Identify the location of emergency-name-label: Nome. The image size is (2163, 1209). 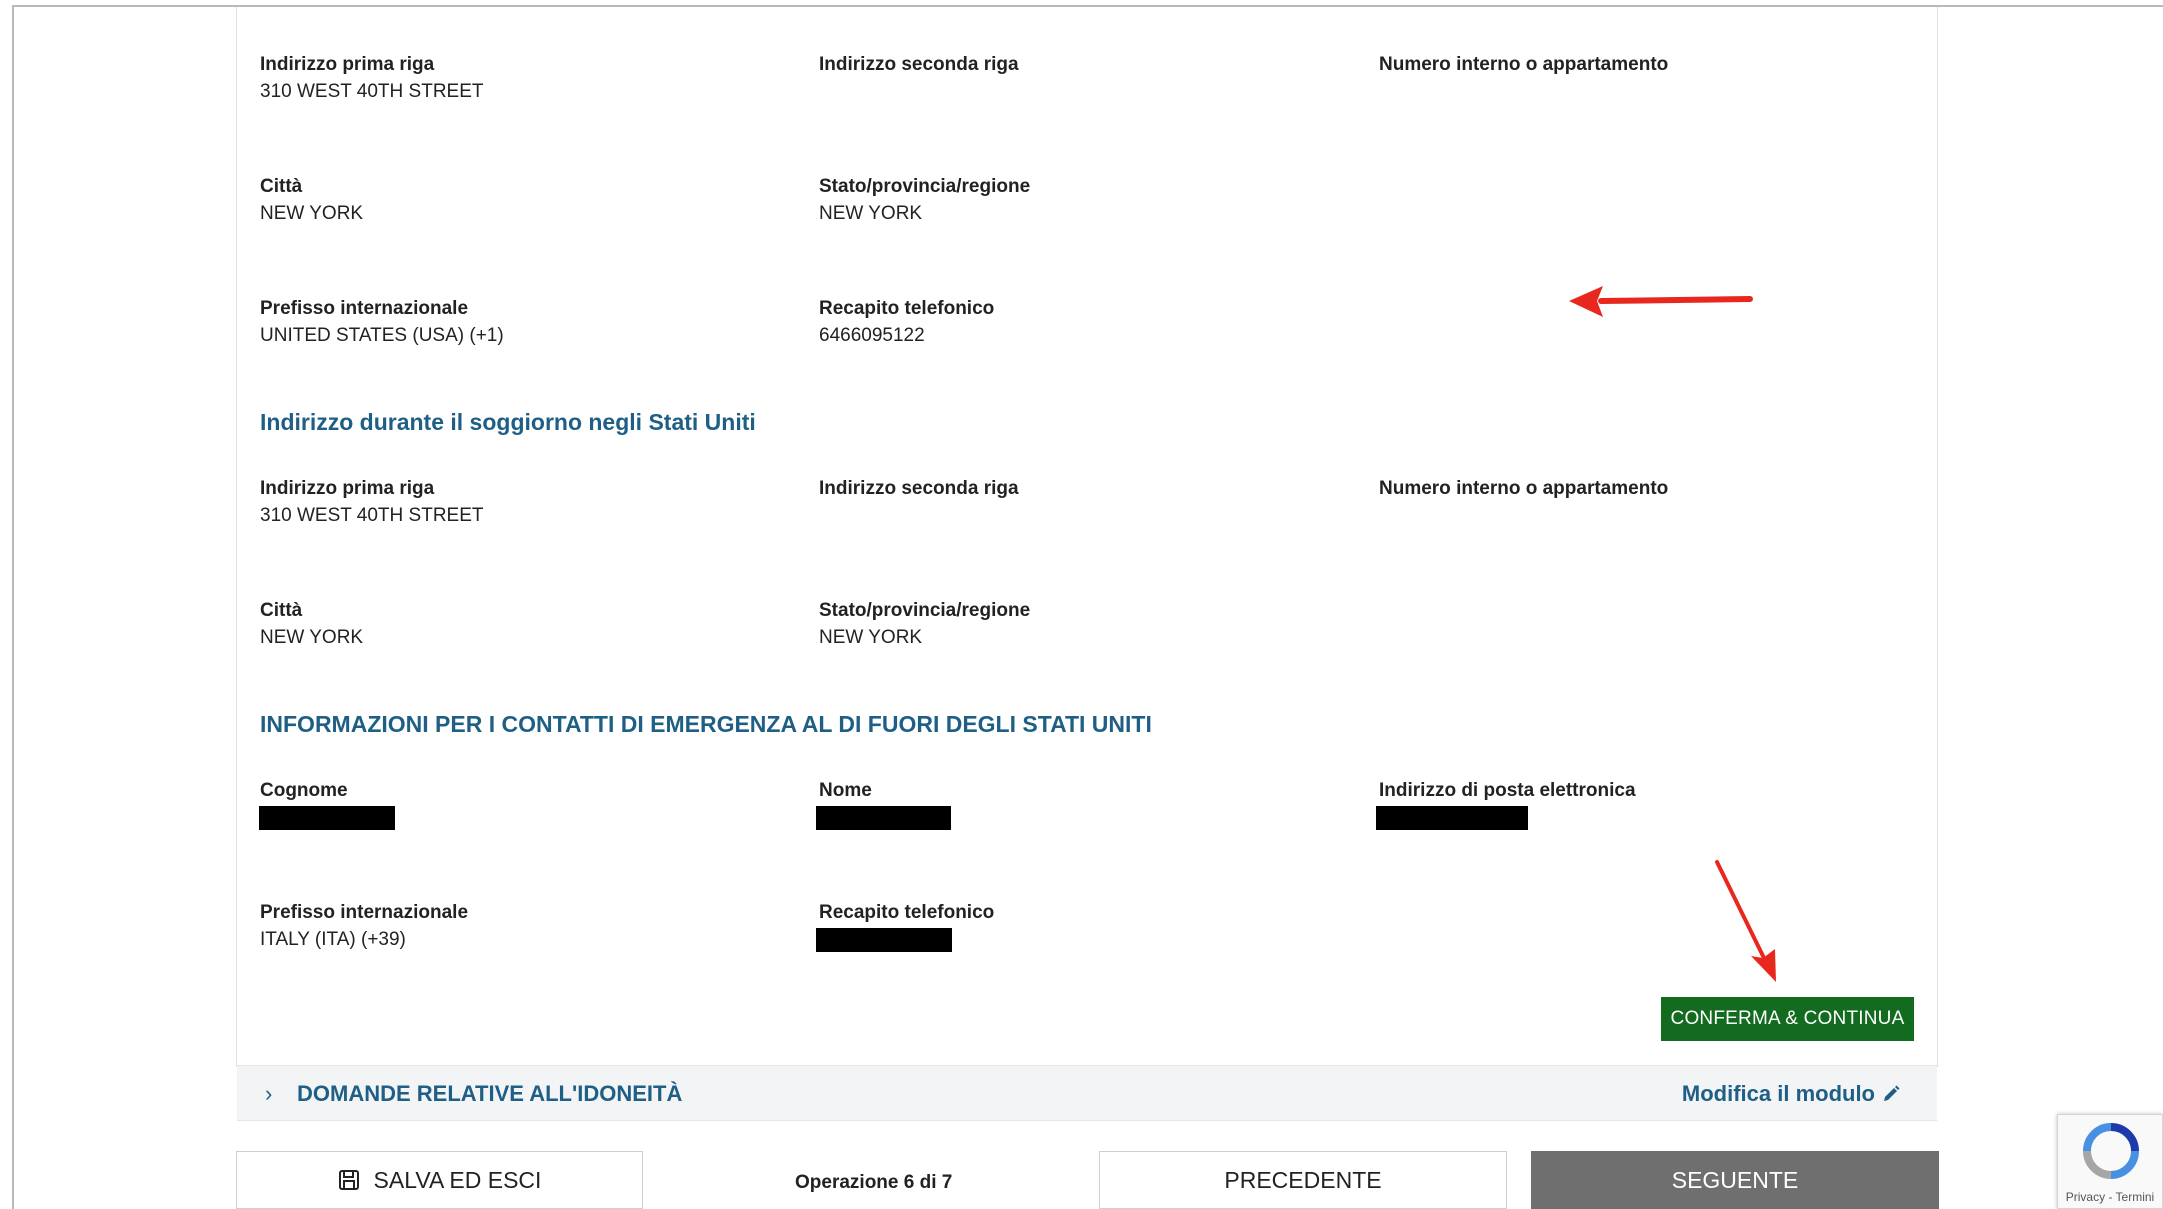
(845, 790).